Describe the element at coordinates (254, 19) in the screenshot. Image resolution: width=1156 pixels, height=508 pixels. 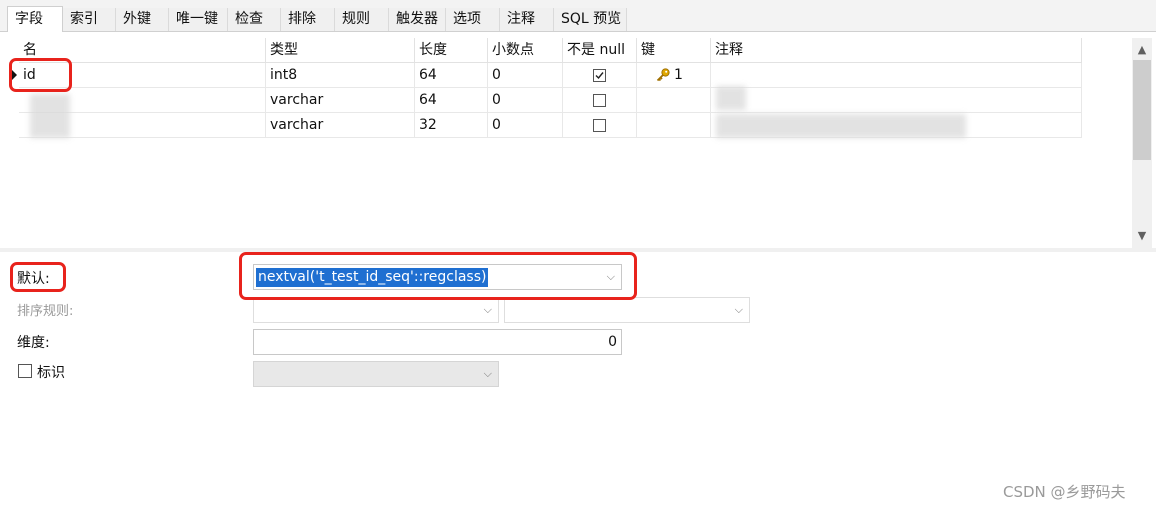
I see `tab-checks: 检查` at that location.